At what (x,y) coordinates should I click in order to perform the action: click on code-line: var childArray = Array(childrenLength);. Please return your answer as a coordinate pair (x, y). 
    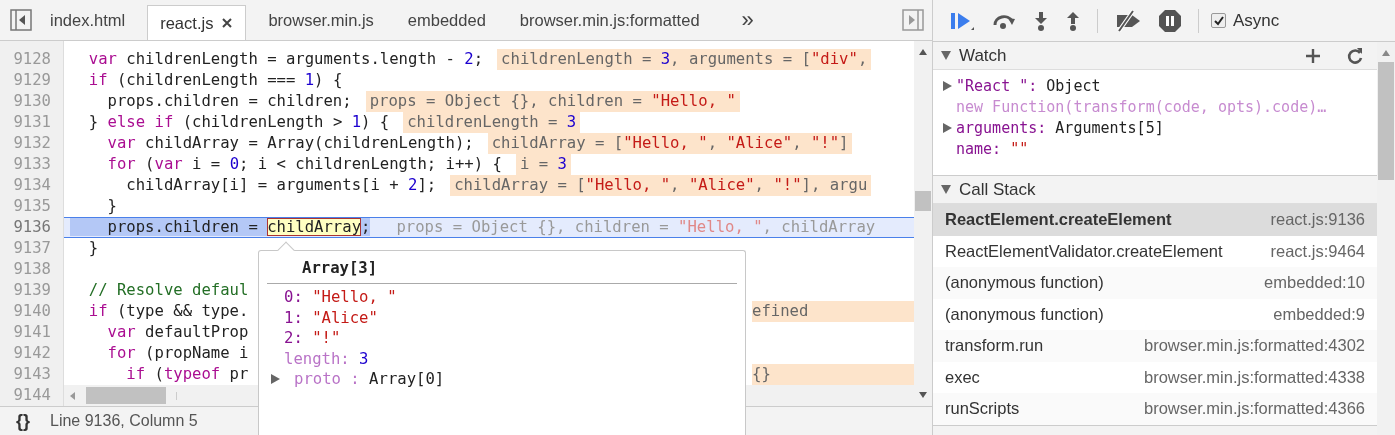
    Looking at the image, I should click on (290, 144).